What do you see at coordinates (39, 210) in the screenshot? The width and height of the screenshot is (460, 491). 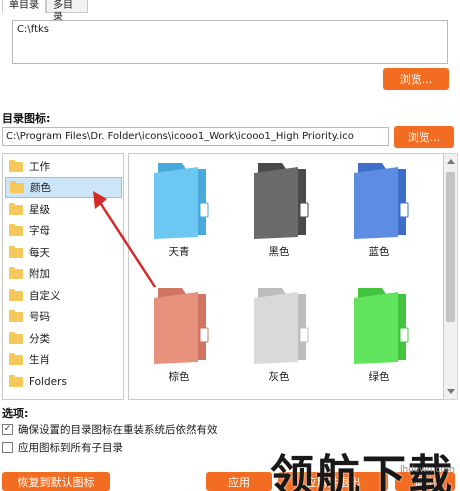 I see `category-label: 星级` at bounding box center [39, 210].